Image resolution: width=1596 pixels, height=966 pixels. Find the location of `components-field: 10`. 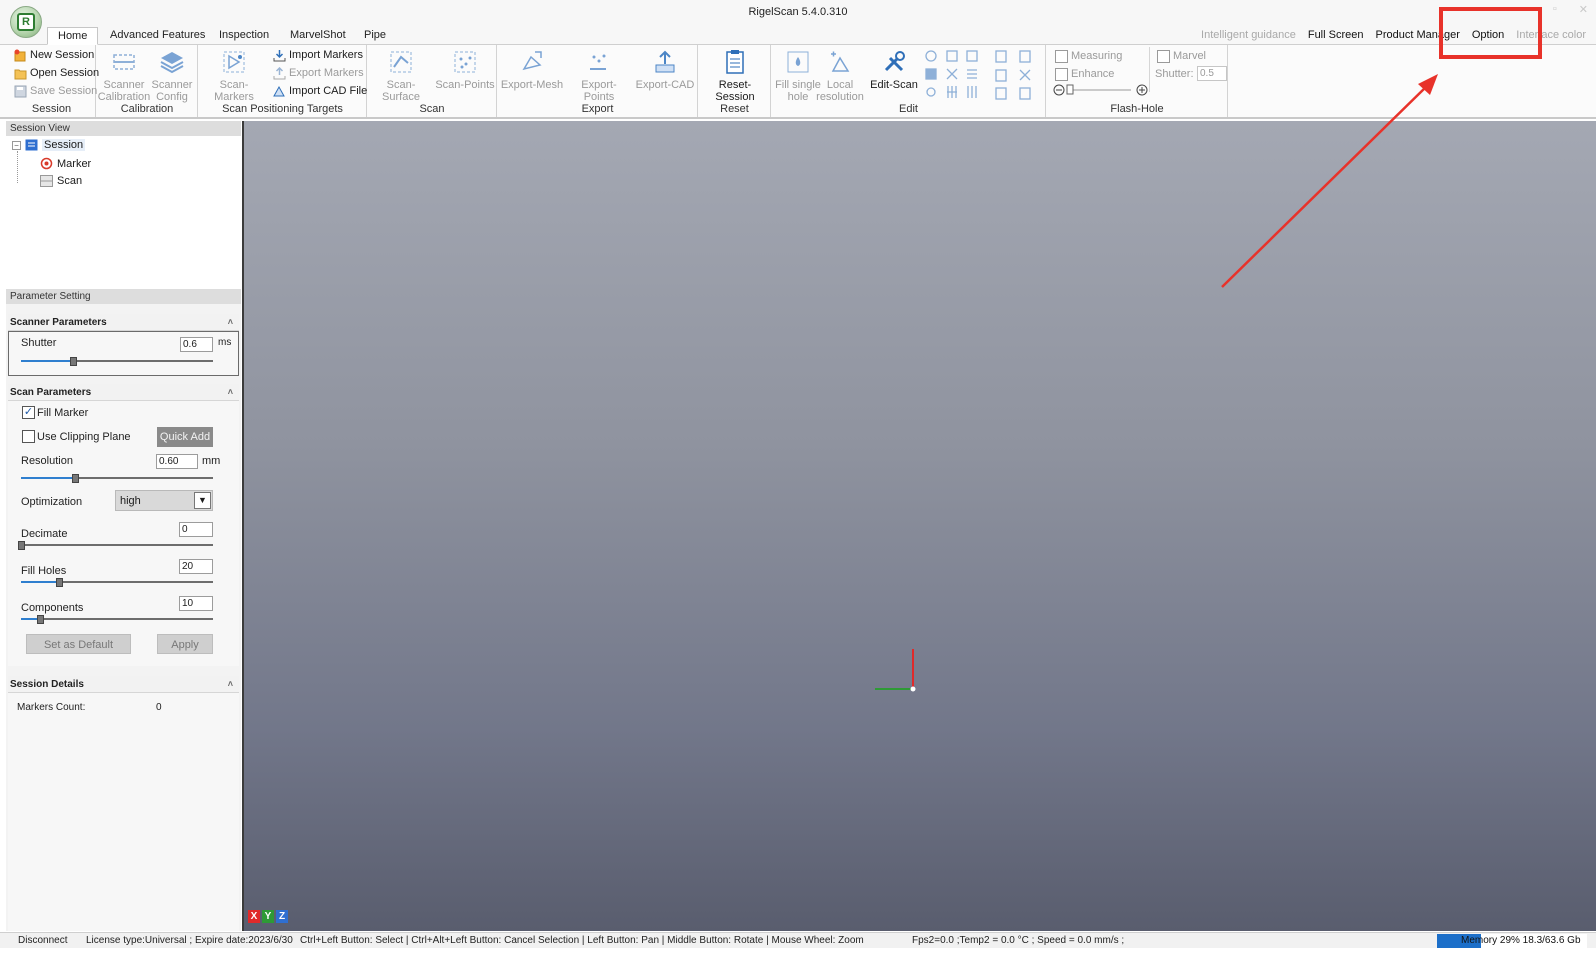

components-field: 10 is located at coordinates (196, 603).